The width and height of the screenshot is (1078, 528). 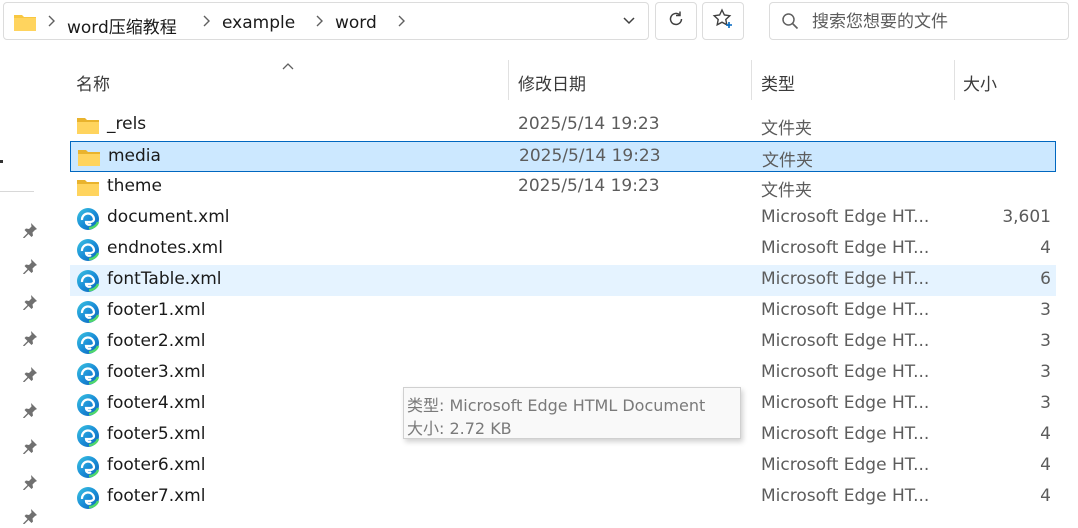 I want to click on file-row: fontTable.xml Microsoft Edge HT... 6, so click(x=563, y=280).